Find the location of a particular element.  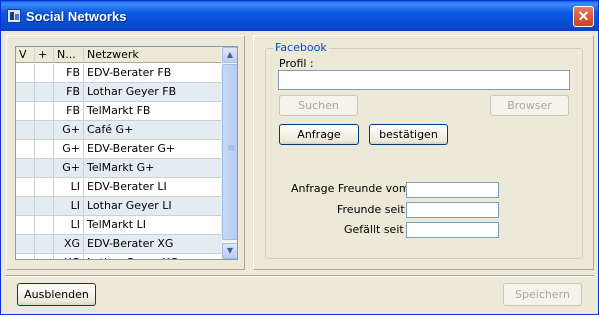

network-name-cell: Café G+ is located at coordinates (110, 129).